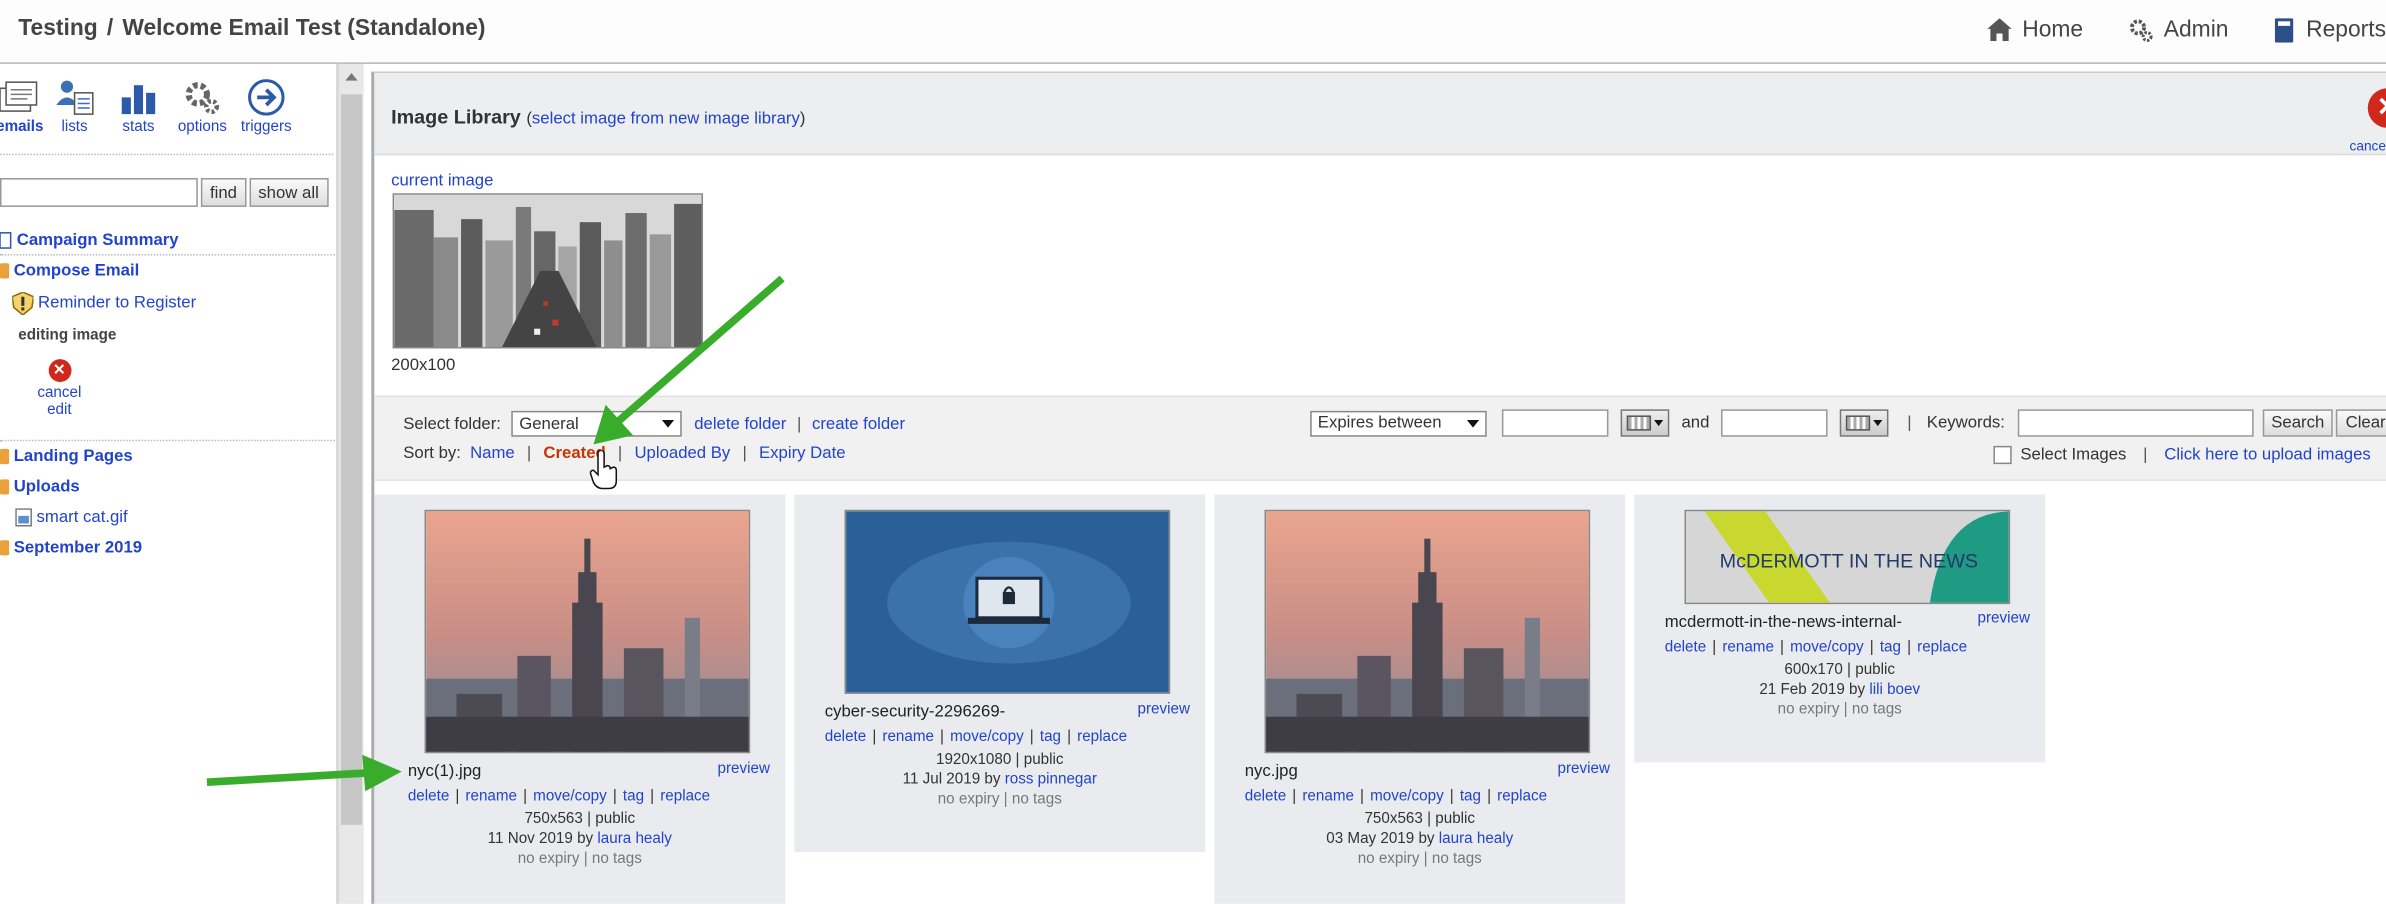  What do you see at coordinates (597, 423) in the screenshot?
I see `folder-select: General` at bounding box center [597, 423].